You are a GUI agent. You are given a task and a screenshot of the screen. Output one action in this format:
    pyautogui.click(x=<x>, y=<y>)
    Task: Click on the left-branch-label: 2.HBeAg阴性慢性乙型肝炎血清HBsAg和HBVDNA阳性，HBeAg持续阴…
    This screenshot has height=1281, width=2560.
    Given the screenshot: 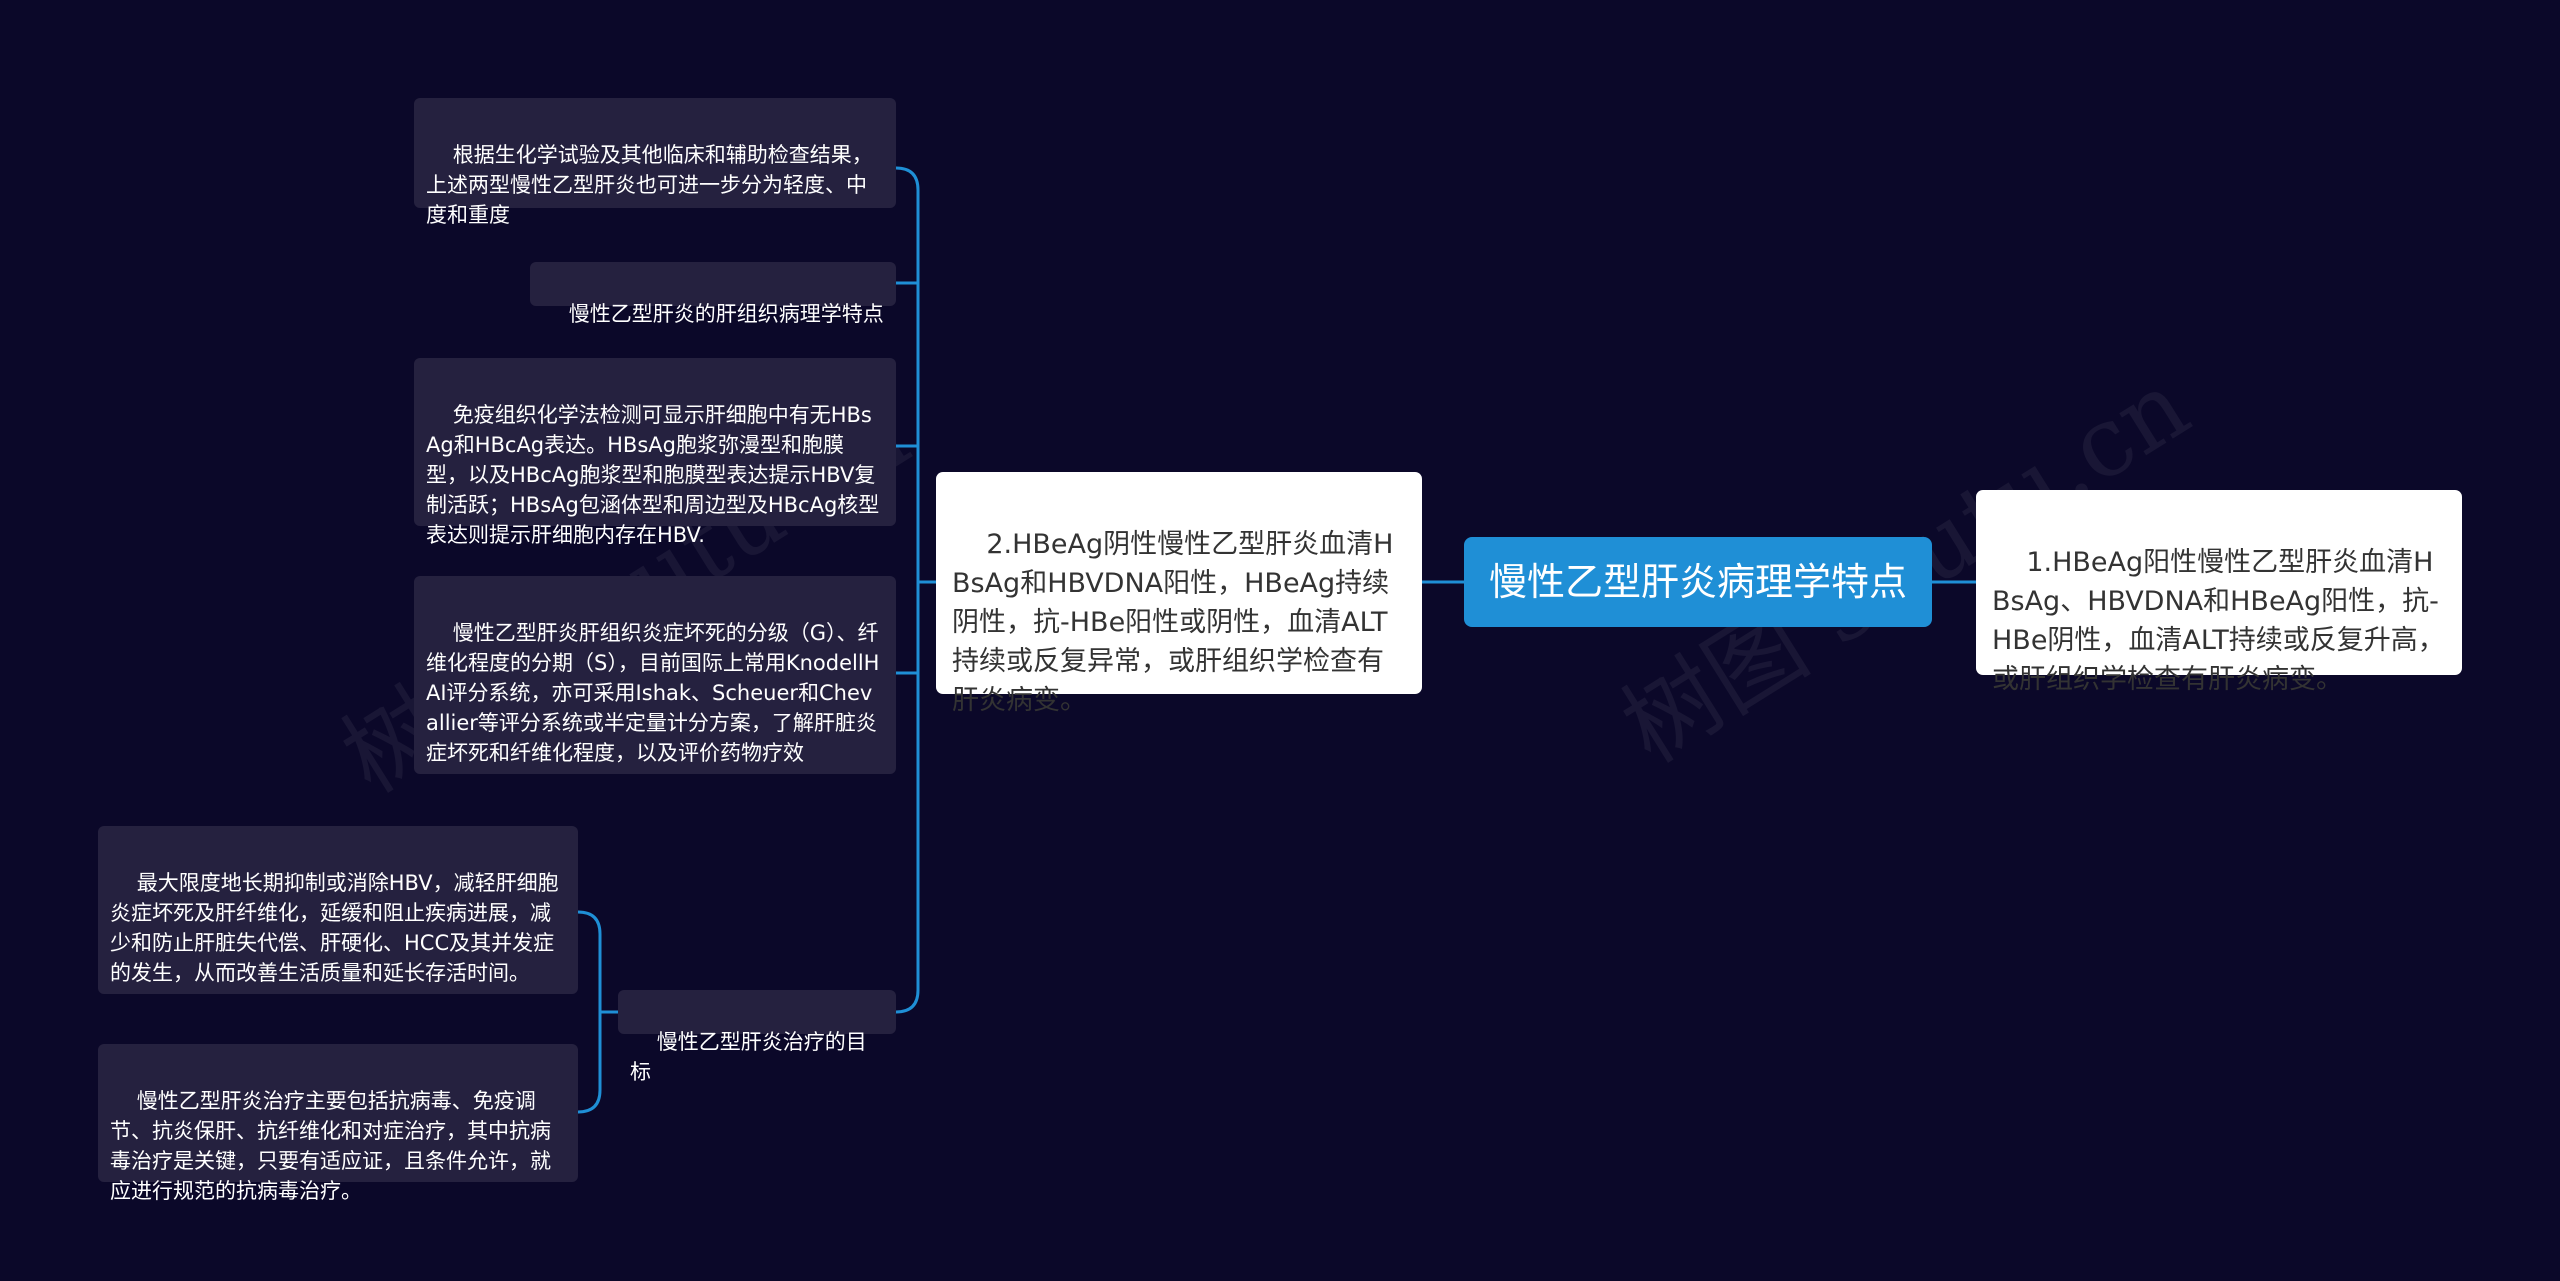 What is the action you would take?
    pyautogui.click(x=1173, y=622)
    